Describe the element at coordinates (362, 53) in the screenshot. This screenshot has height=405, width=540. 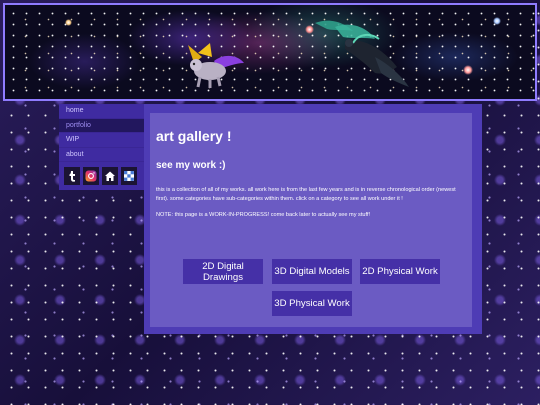
I see `dragon-illustration` at that location.